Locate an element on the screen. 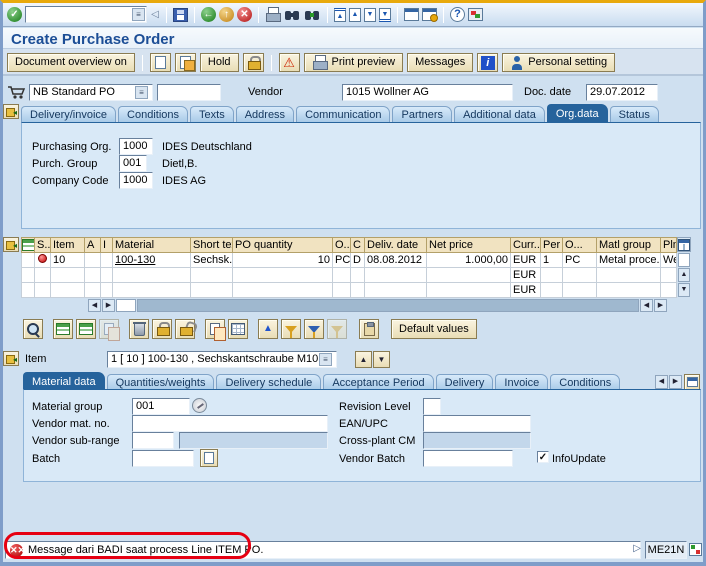 Image resolution: width=706 pixels, height=566 pixels. tab-partners: Partners is located at coordinates (422, 114).